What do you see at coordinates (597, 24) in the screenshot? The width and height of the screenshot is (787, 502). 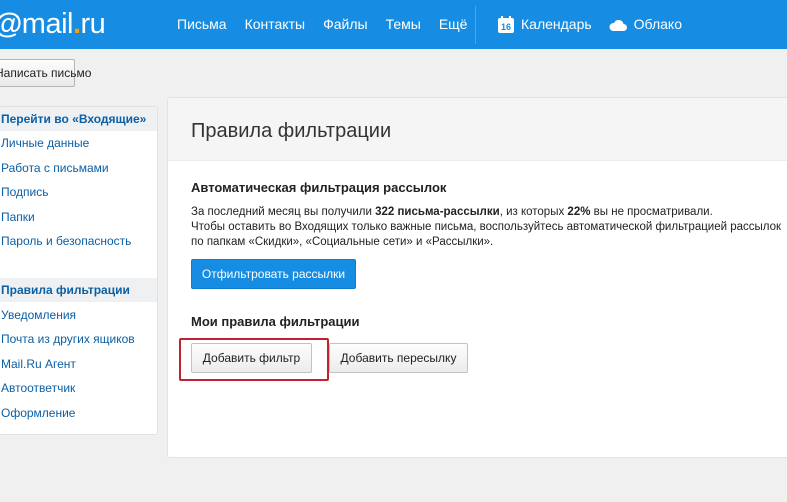 I see `services-nav: 16 Календарь Облако` at bounding box center [597, 24].